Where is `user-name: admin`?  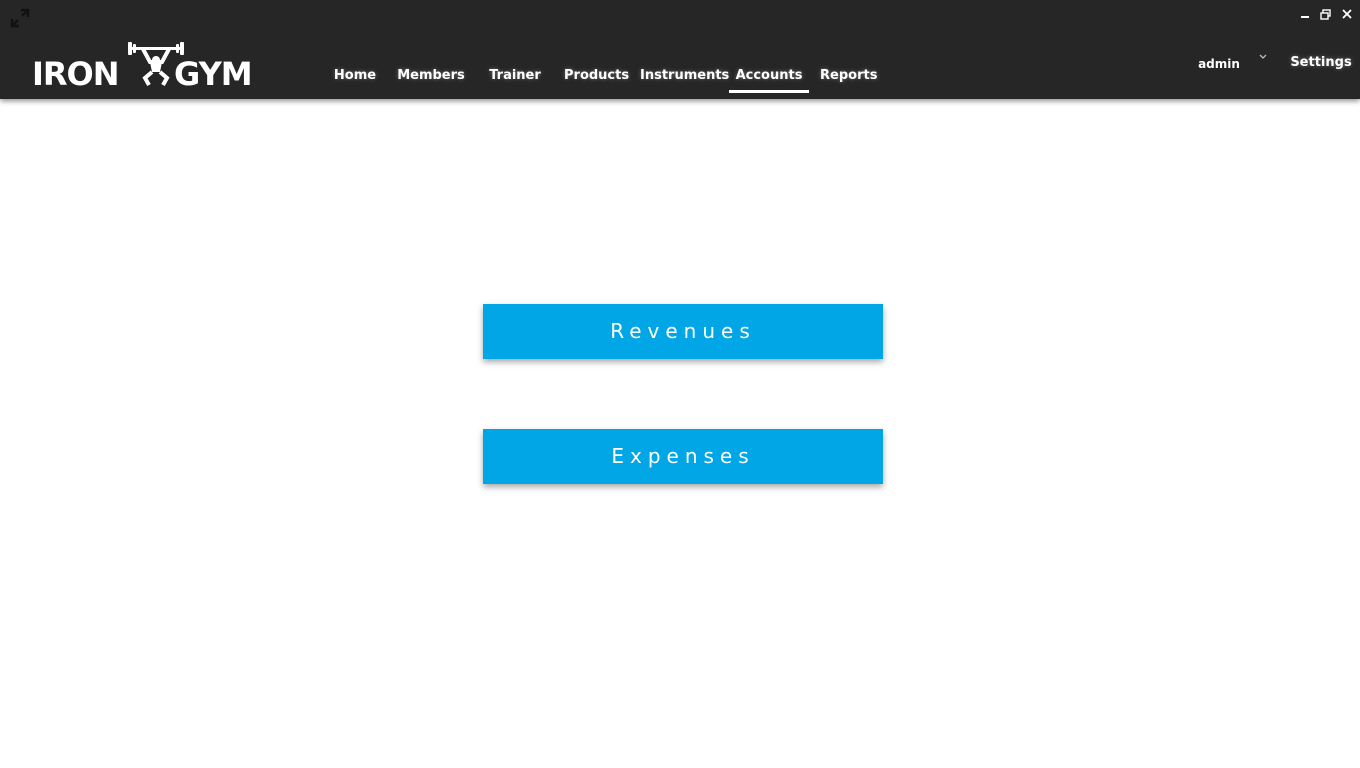
user-name: admin is located at coordinates (1219, 64).